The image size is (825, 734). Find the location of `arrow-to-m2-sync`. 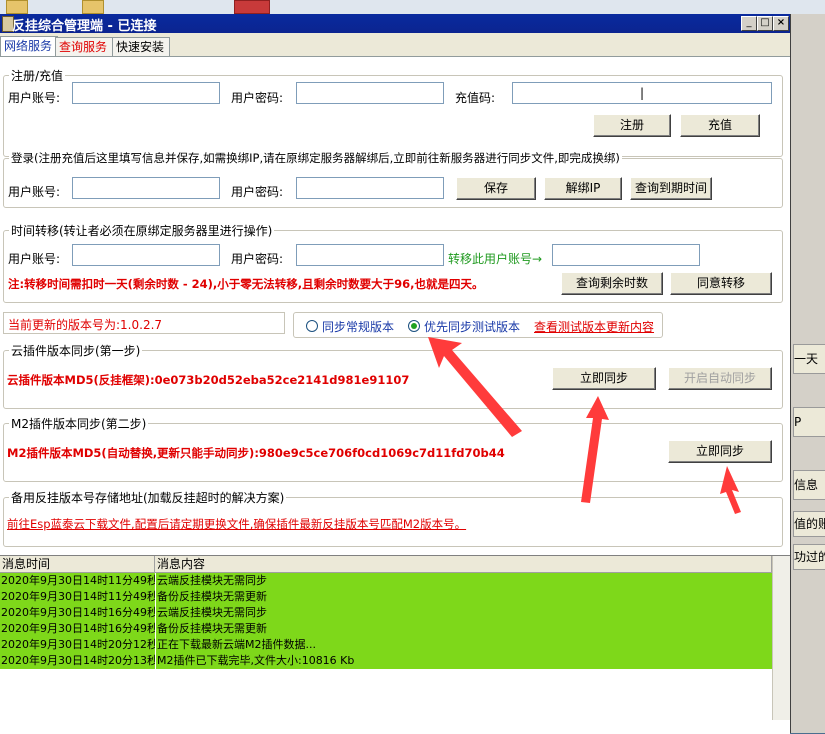

arrow-to-m2-sync is located at coordinates (730, 490).